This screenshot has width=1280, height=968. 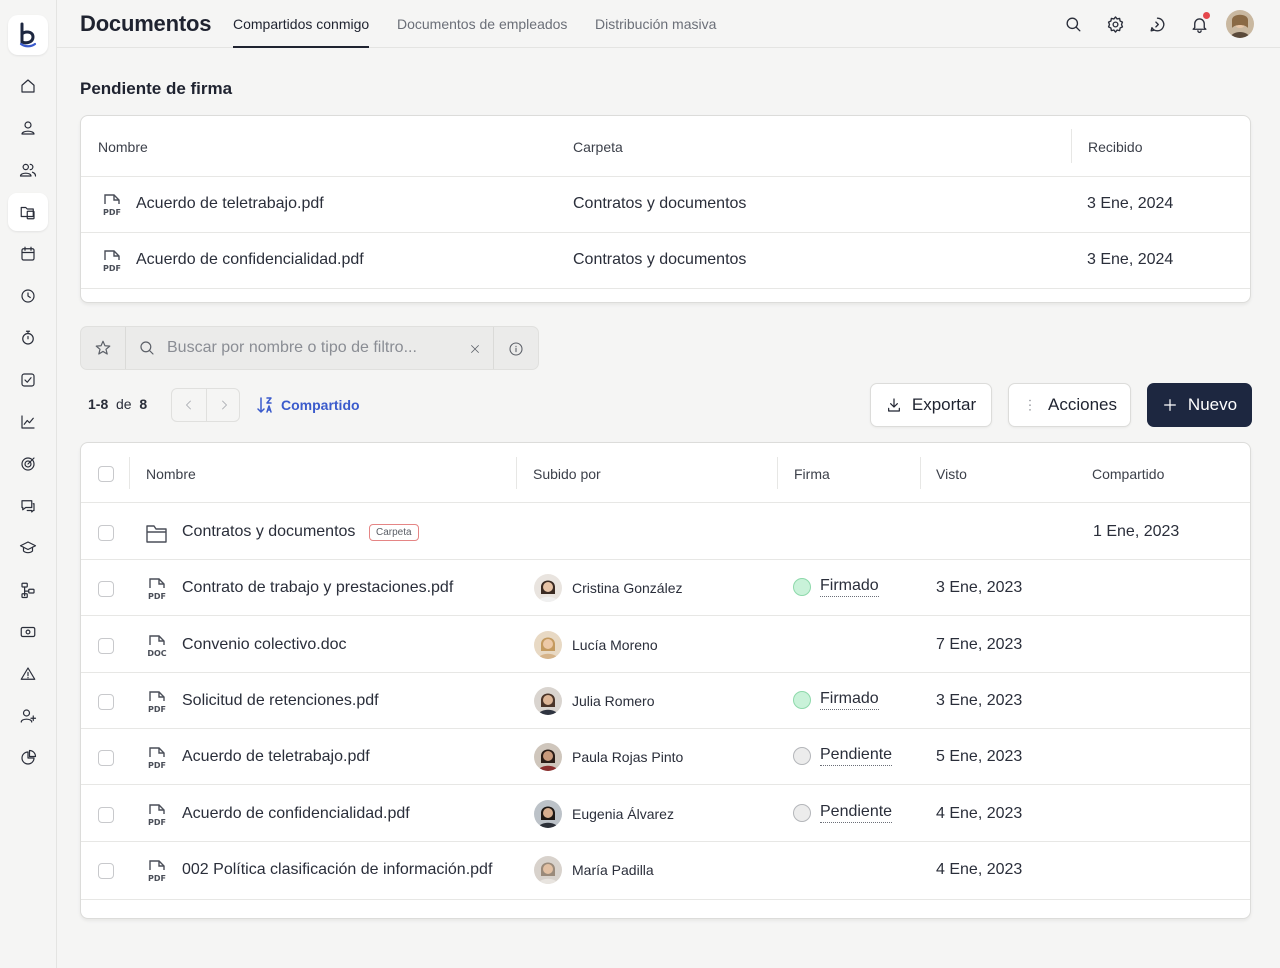 I want to click on export-button: Exportar, so click(x=931, y=405).